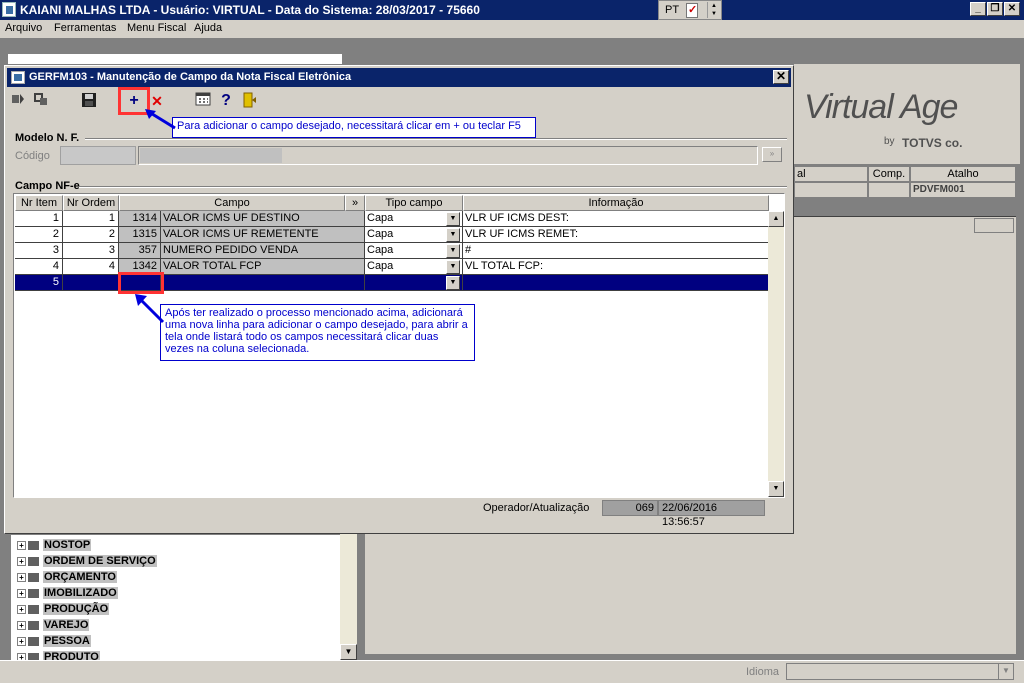 The height and width of the screenshot is (683, 1024). I want to click on virtual-age-logo: Virtual Age, so click(881, 107).